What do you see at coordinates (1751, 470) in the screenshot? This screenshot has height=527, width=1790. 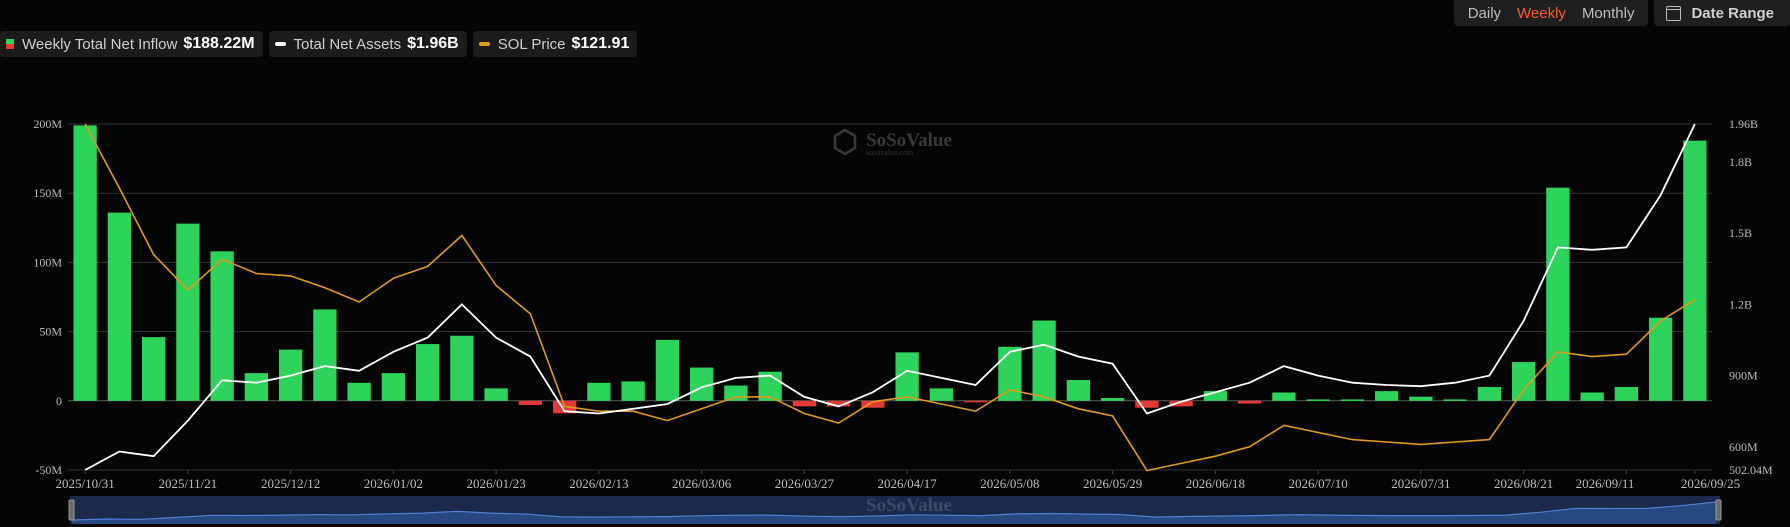 I see `y-right-tick-label: 502.04M` at bounding box center [1751, 470].